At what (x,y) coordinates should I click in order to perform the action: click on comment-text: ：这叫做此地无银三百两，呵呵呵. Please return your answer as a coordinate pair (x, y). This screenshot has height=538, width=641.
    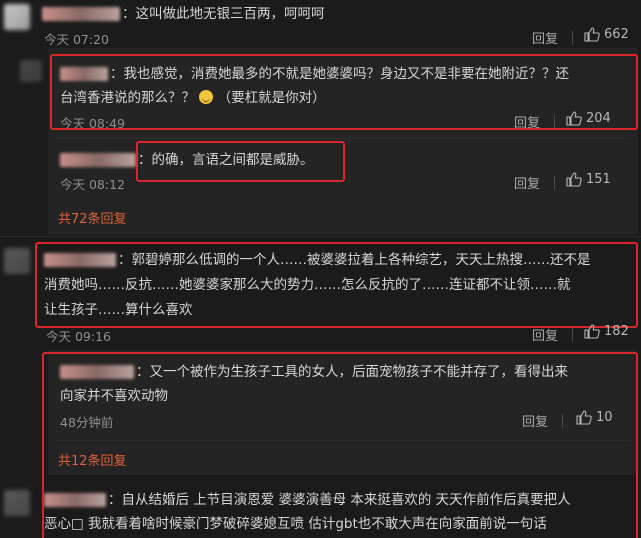
    Looking at the image, I should click on (183, 14).